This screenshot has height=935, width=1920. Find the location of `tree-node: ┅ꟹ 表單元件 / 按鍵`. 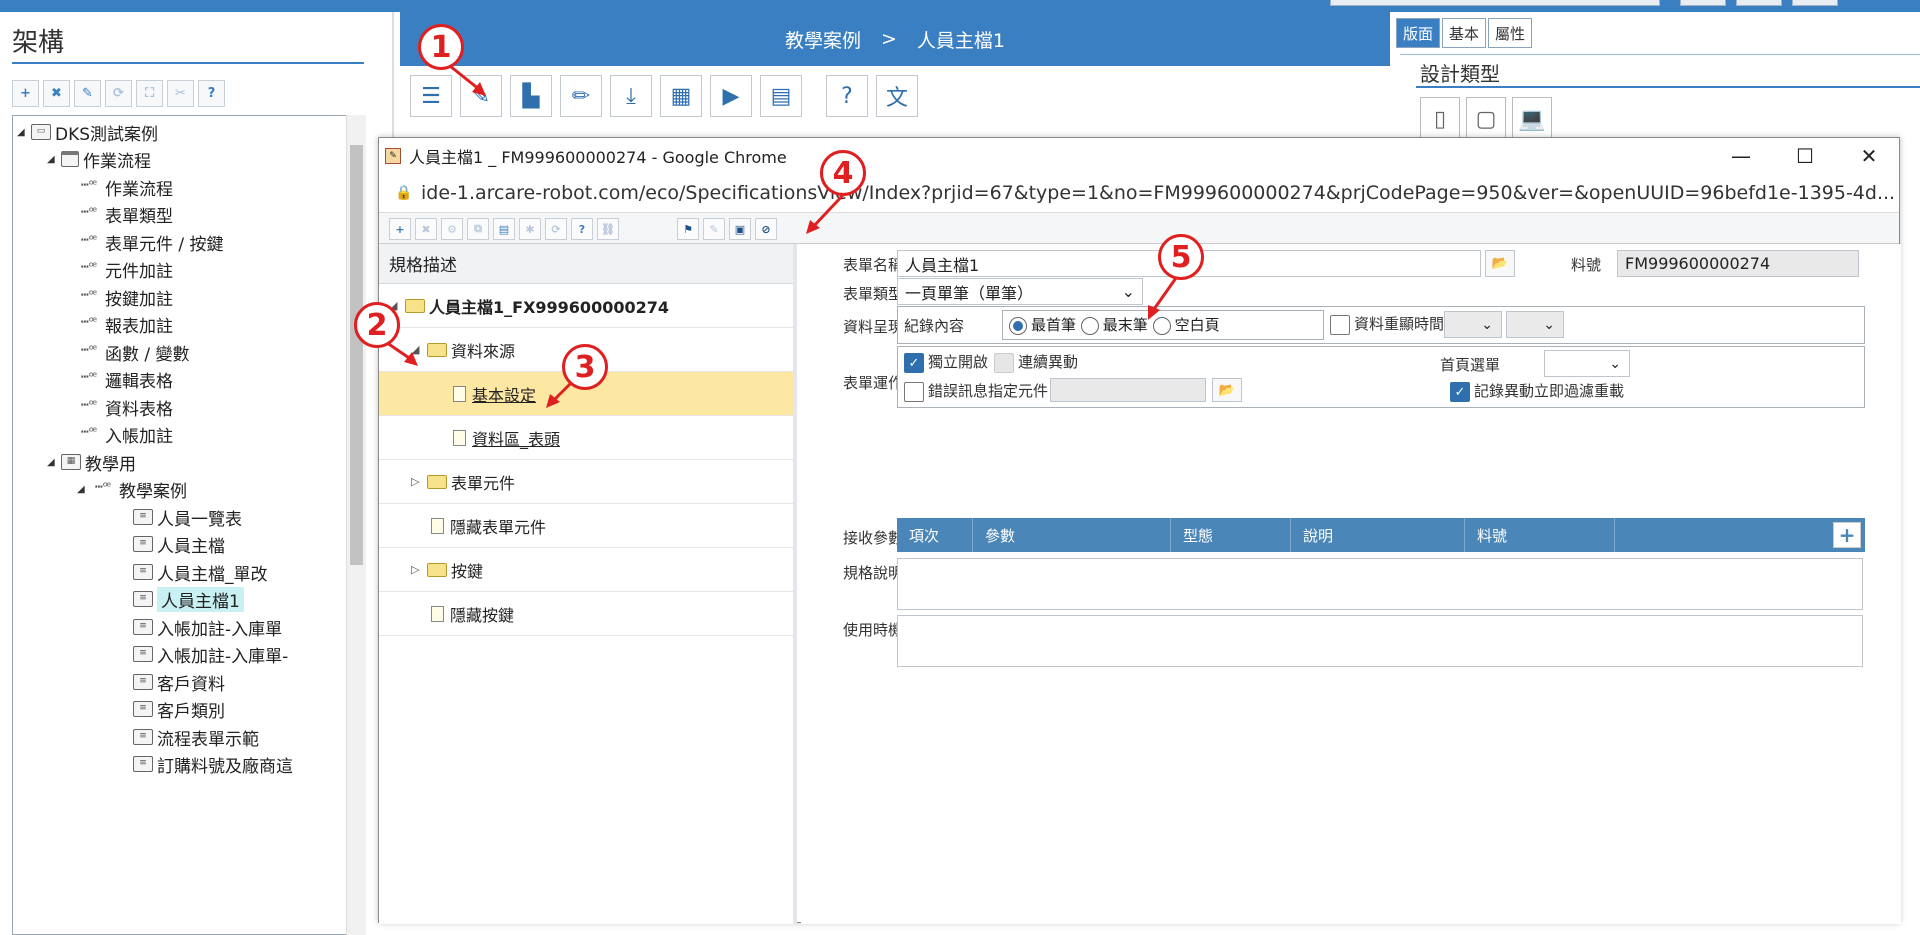

tree-node: ┅ꟹ 表單元件 / 按鍵 is located at coordinates (150, 242).